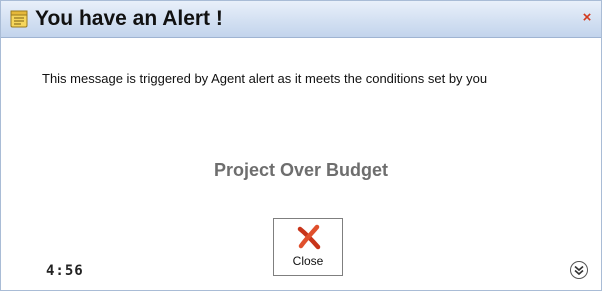 The width and height of the screenshot is (602, 291). Describe the element at coordinates (129, 18) in the screenshot. I see `window-title: You have an Alert !` at that location.